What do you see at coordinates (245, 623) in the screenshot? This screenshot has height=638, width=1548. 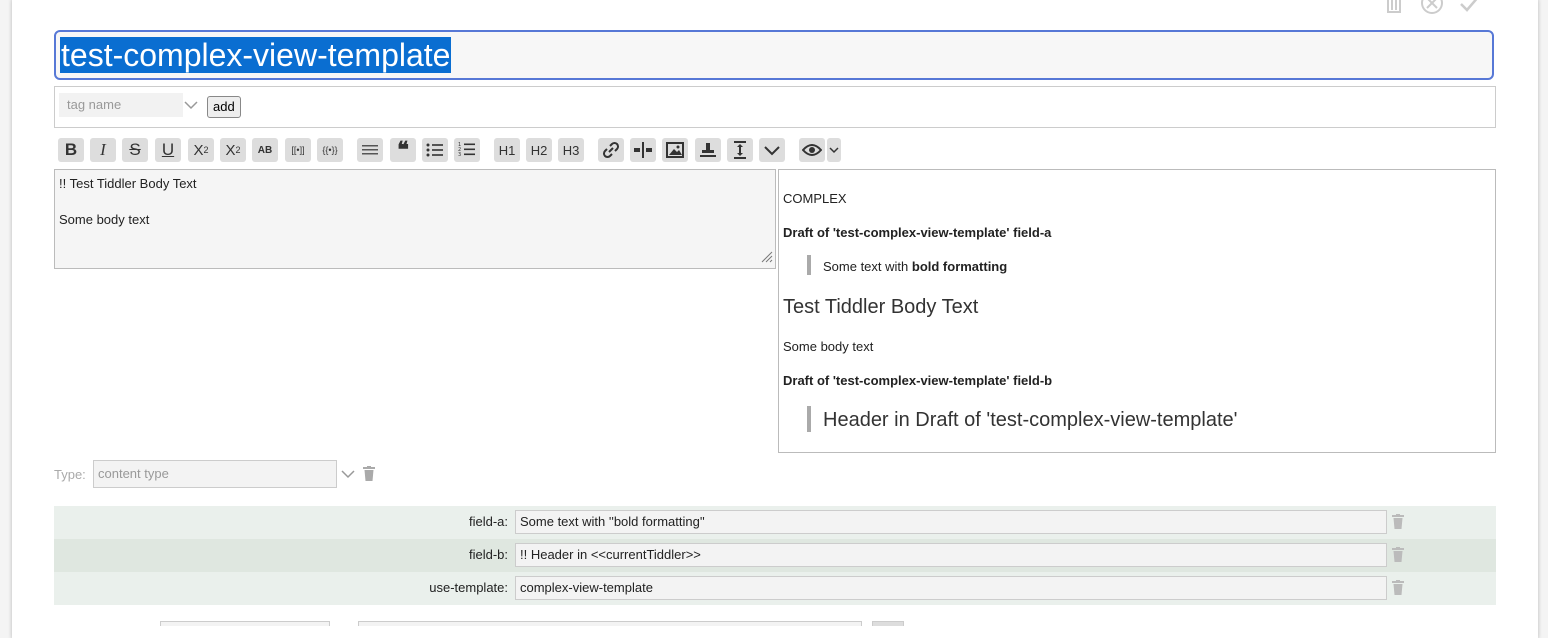 I see `new-field-name-input` at bounding box center [245, 623].